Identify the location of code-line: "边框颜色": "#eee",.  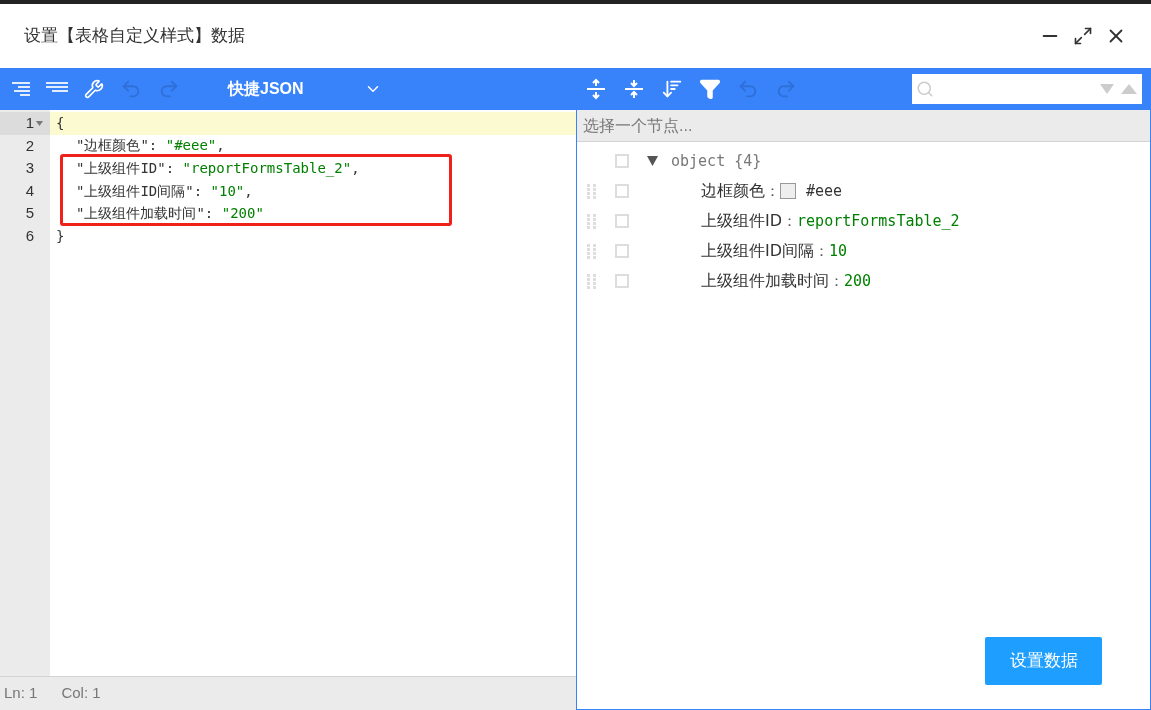
(150, 146).